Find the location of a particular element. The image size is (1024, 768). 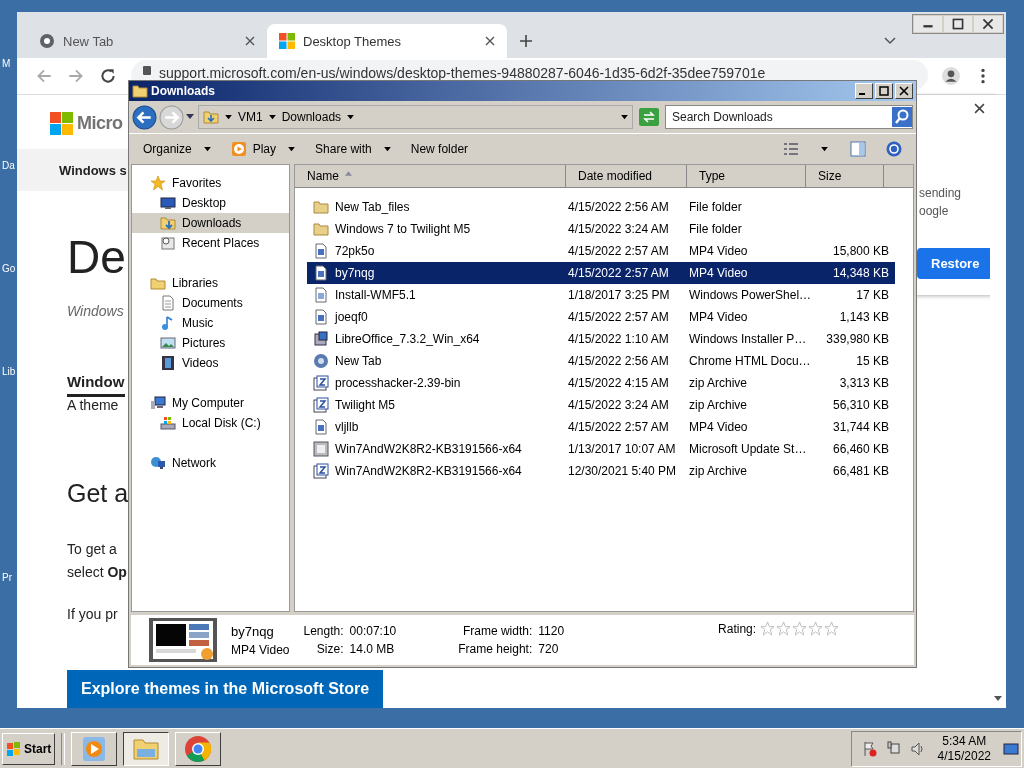

date-cell-text: 1/18/2017 3:25 PM is located at coordinates (619, 295).